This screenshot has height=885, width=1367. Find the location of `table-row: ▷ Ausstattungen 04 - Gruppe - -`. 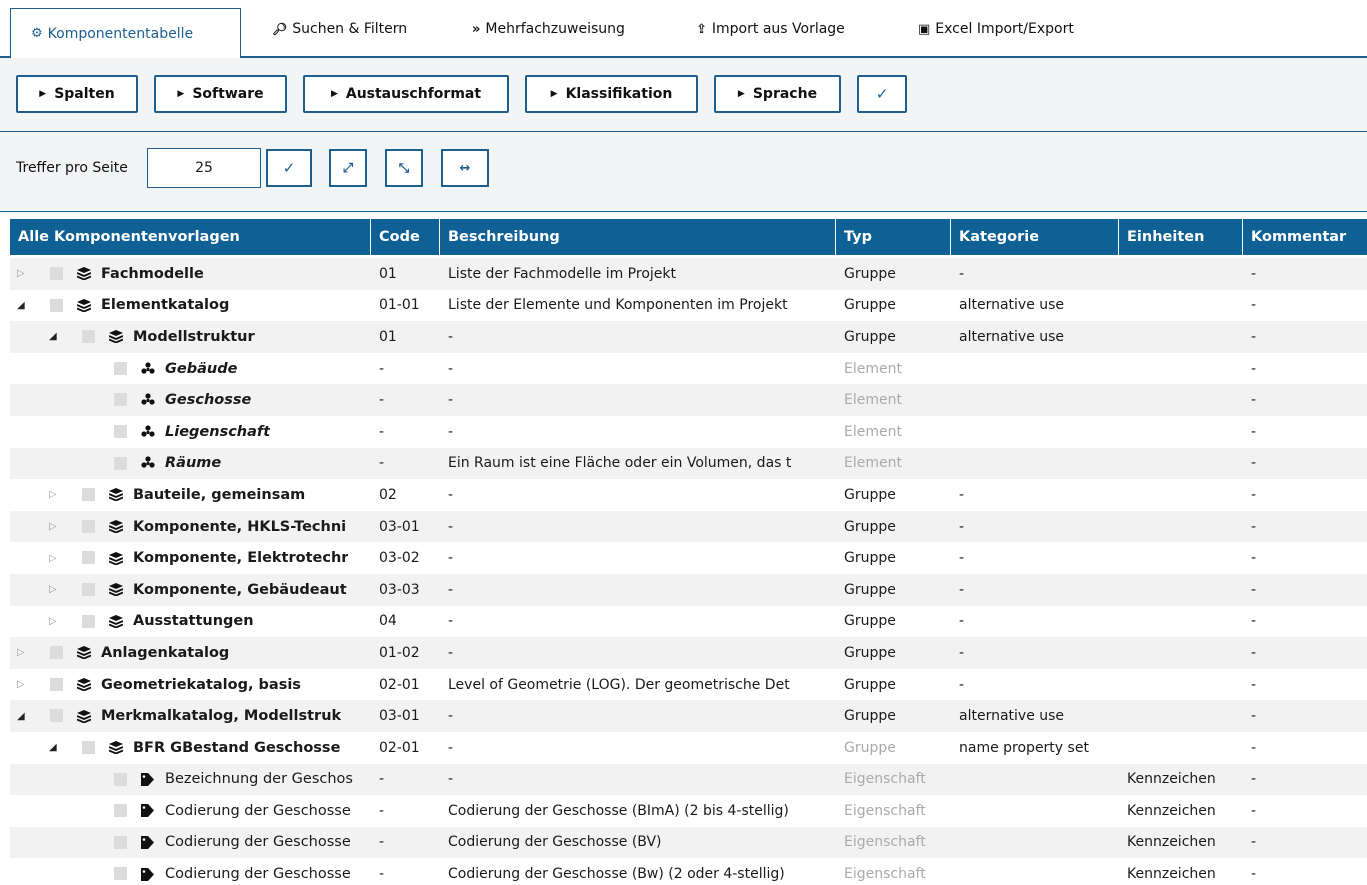

table-row: ▷ Ausstattungen 04 - Gruppe - - is located at coordinates (688, 622).